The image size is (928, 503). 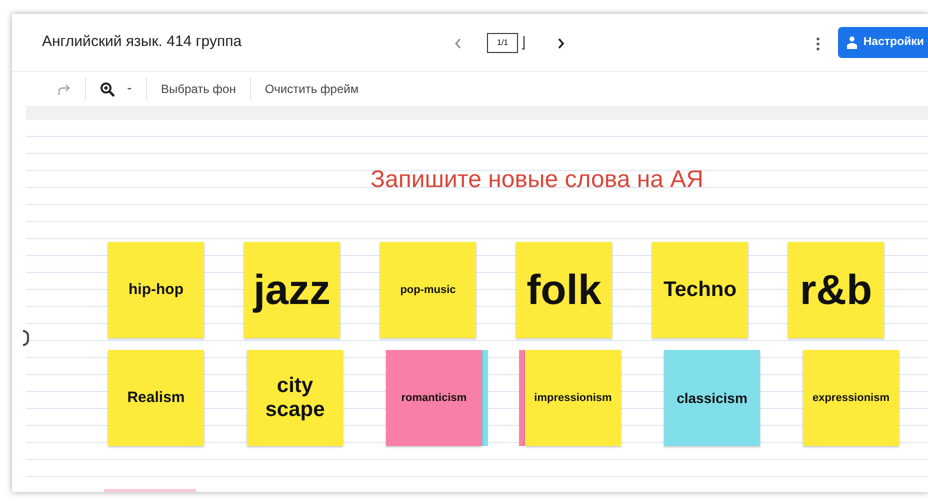 What do you see at coordinates (537, 180) in the screenshot?
I see `frame-heading: Запишите новые слова на АЯ` at bounding box center [537, 180].